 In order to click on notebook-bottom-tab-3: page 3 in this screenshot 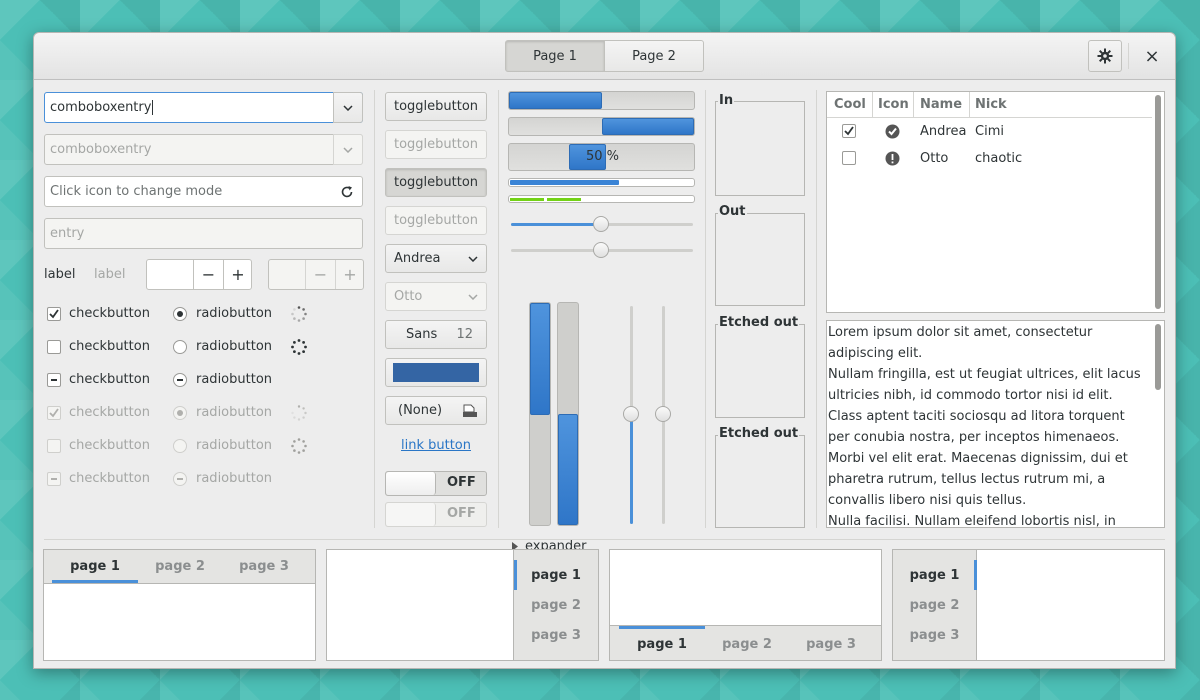, I will do `click(831, 644)`.